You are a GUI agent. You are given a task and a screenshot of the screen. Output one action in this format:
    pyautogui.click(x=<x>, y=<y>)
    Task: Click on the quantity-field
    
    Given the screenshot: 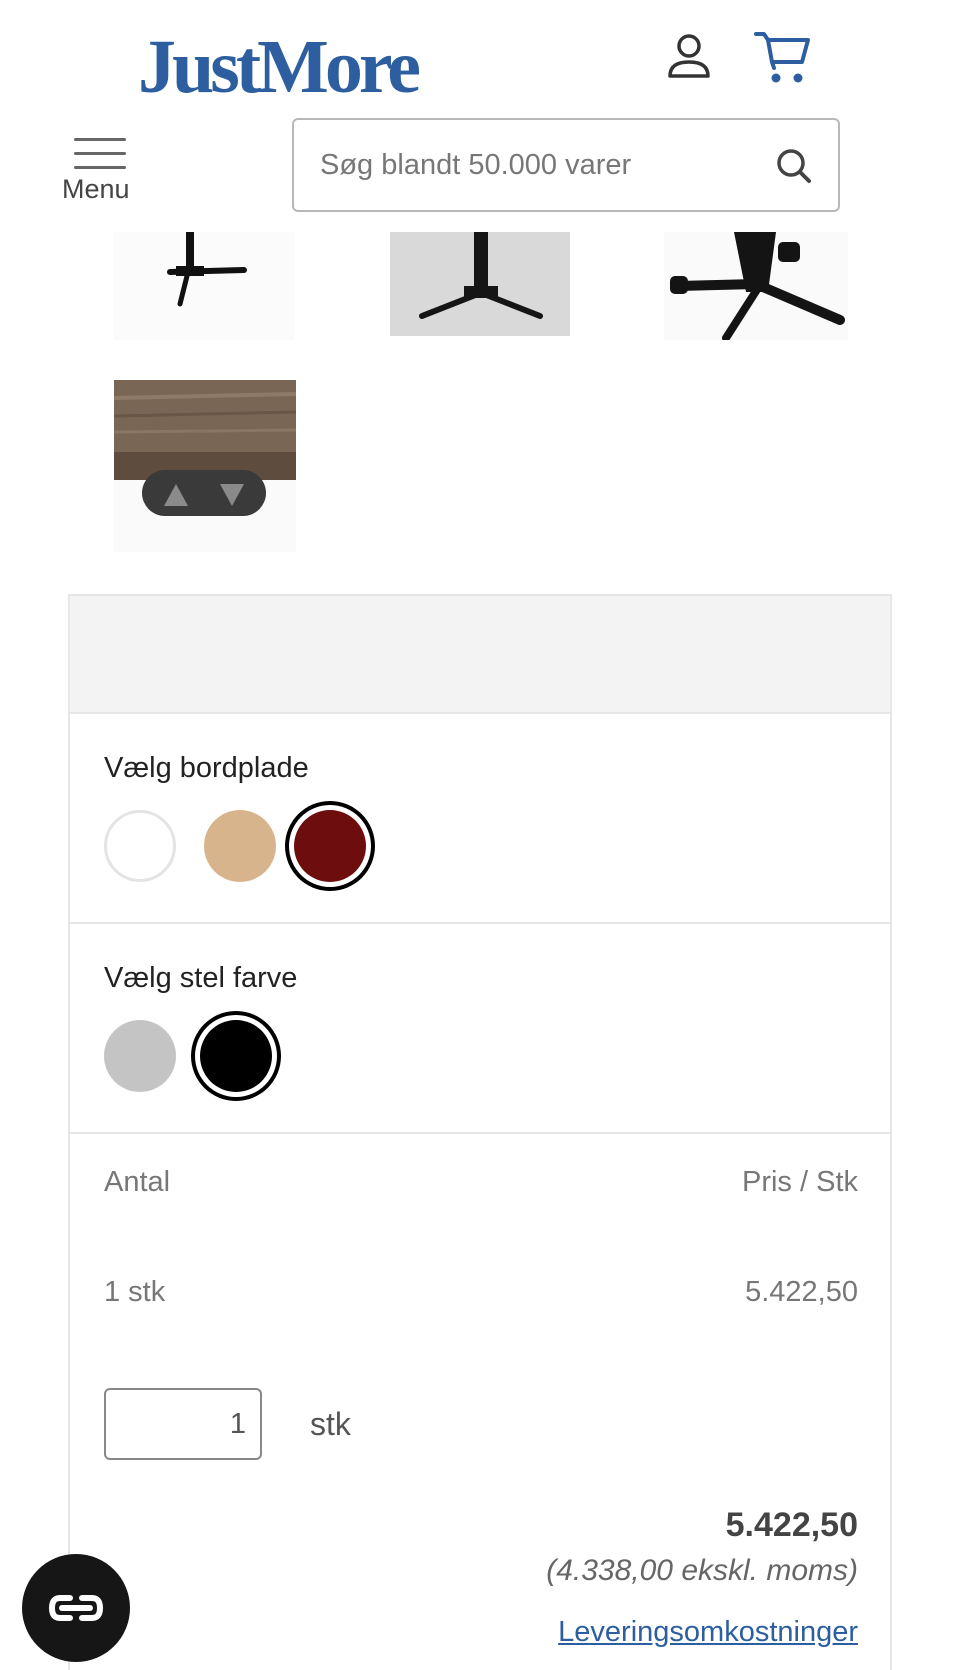 What is the action you would take?
    pyautogui.click(x=183, y=1424)
    